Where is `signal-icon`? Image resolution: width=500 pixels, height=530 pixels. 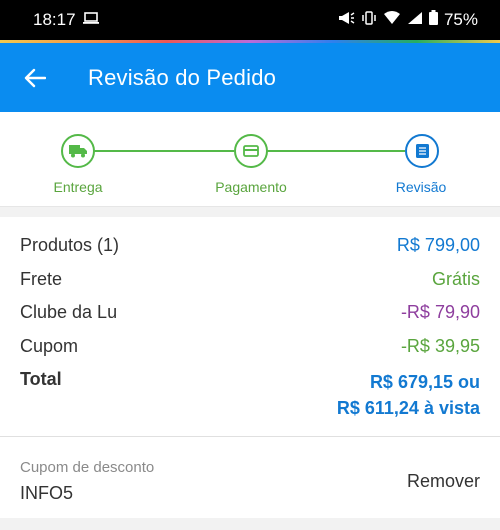 signal-icon is located at coordinates (415, 20).